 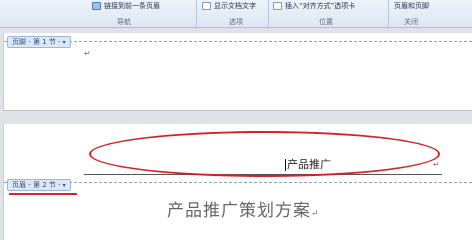 I want to click on header-section-label: 页眉 - 第 2 节 -, so click(x=36, y=185).